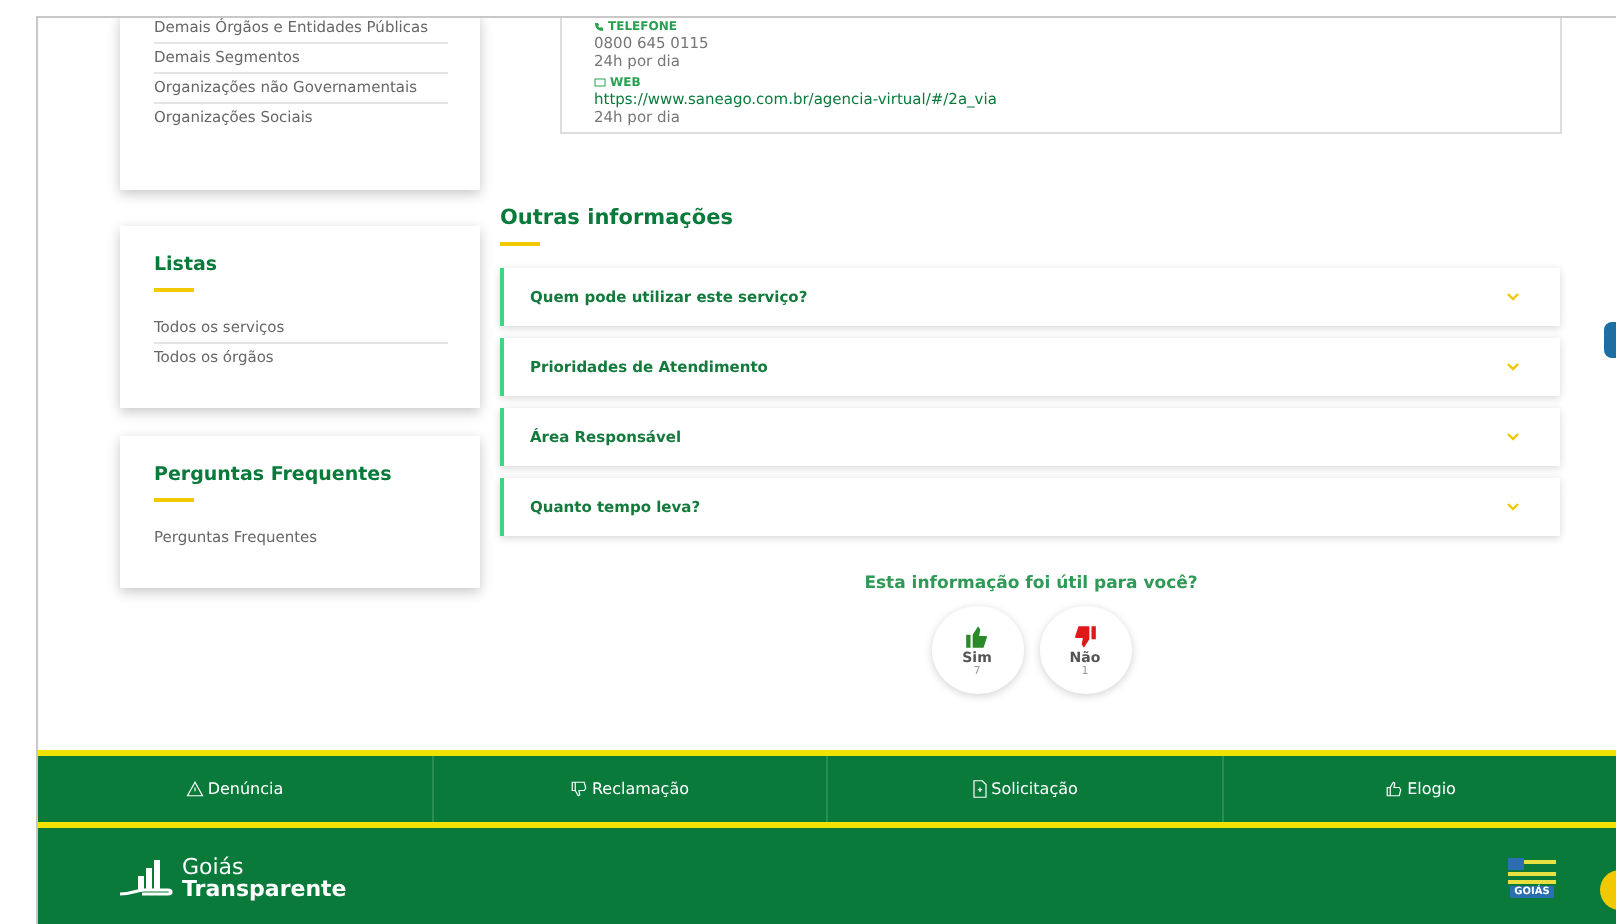  Describe the element at coordinates (1031, 584) in the screenshot. I see `feedback-question: Esta informação foi útil para você?` at that location.